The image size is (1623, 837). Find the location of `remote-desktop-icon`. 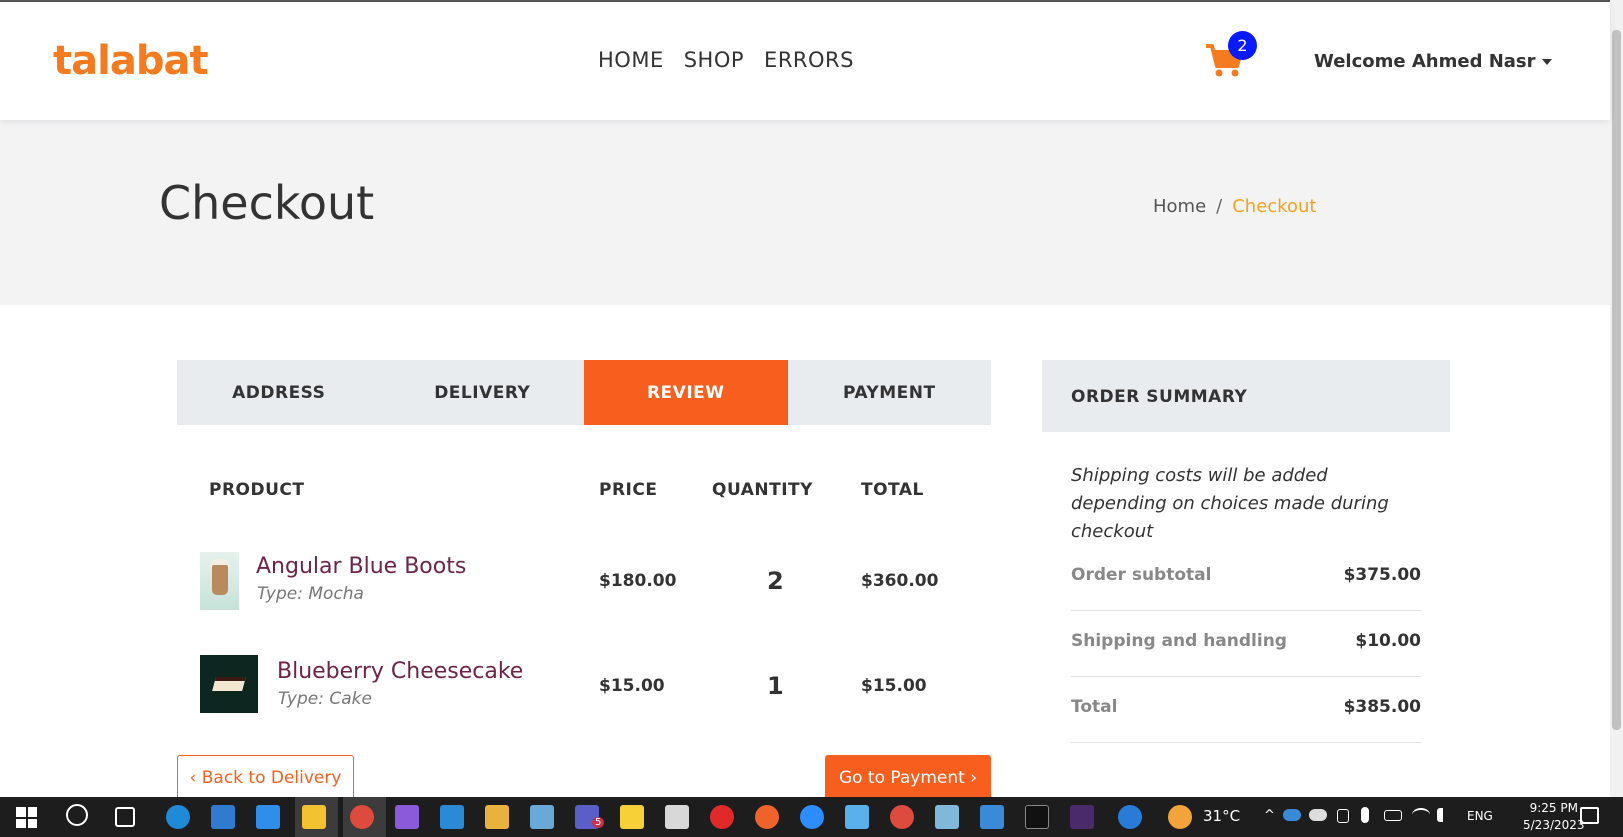

remote-desktop-icon is located at coordinates (857, 817).